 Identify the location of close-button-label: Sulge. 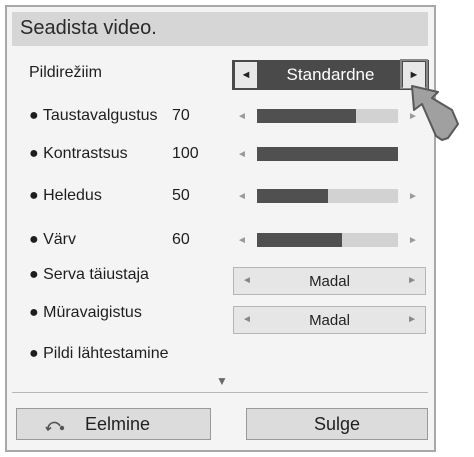
(337, 424).